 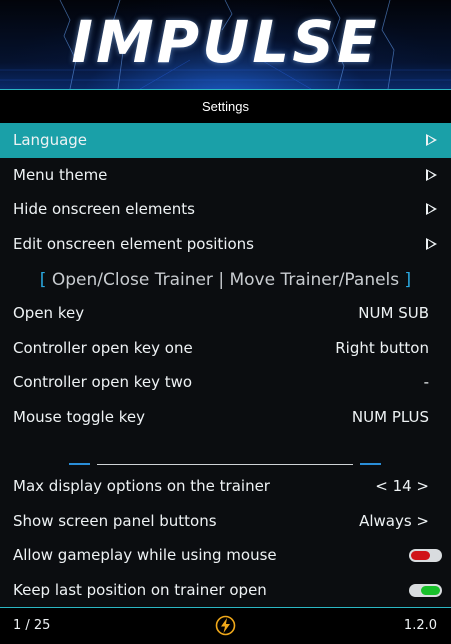 What do you see at coordinates (402, 486) in the screenshot?
I see `menu-item-value: < 14 >` at bounding box center [402, 486].